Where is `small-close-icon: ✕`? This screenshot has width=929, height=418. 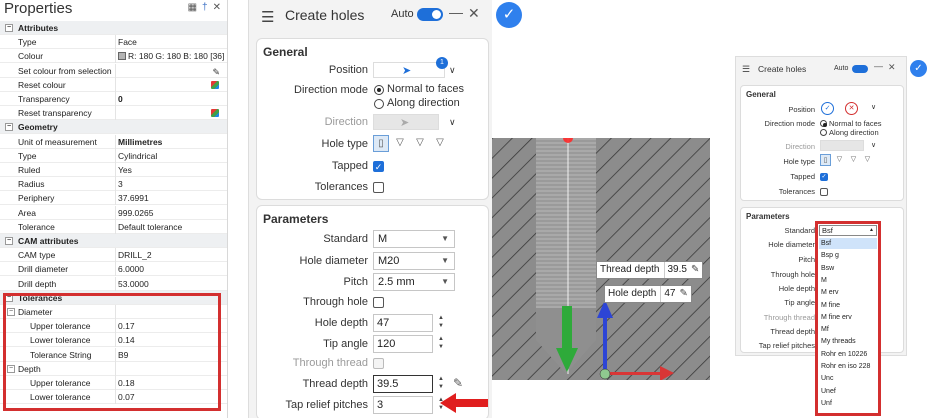
small-close-icon: ✕ is located at coordinates (892, 67).